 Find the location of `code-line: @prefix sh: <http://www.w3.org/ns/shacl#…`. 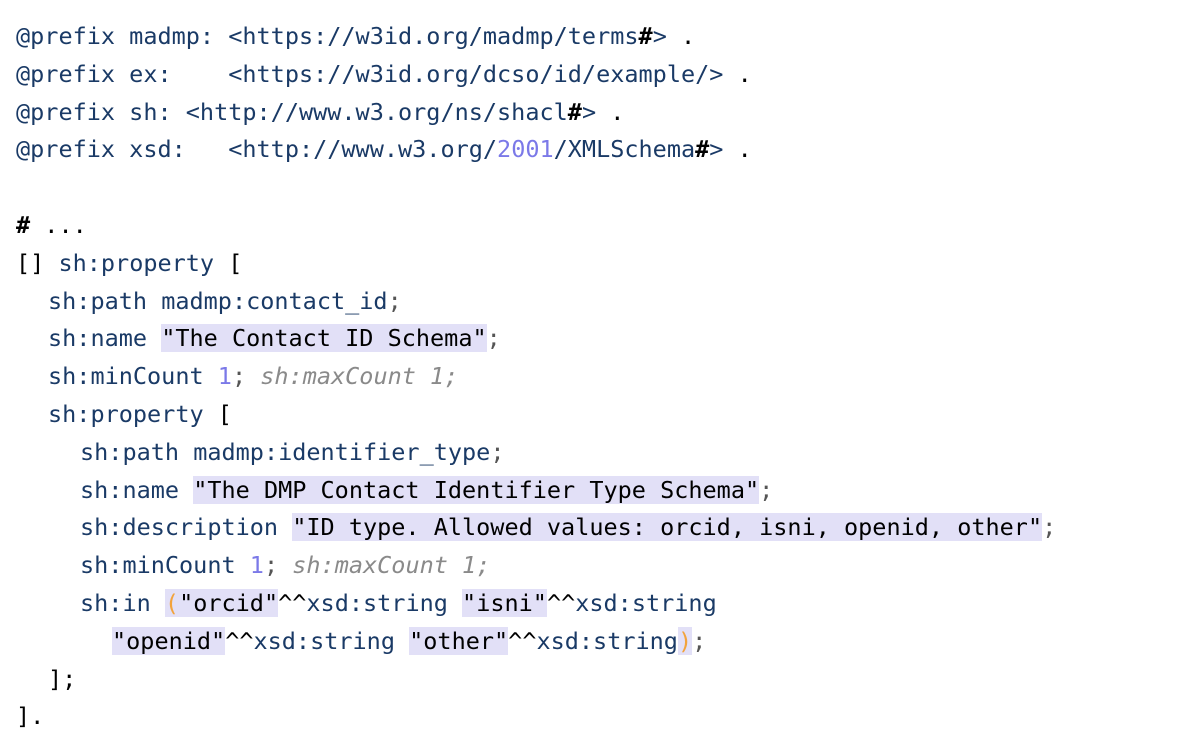

code-line: @prefix sh: <http://www.w3.org/ns/shacl#… is located at coordinates (600, 113).